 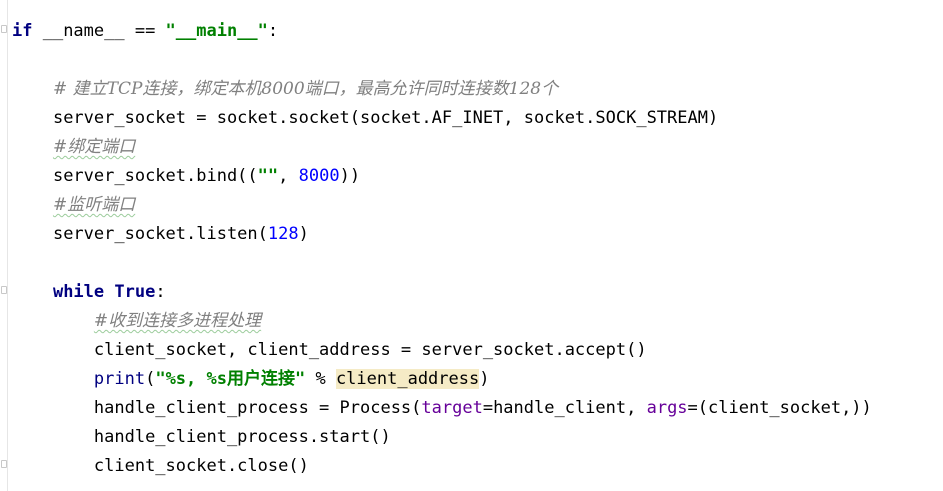 I want to click on comment-token: #监听端口, so click(x=94, y=205).